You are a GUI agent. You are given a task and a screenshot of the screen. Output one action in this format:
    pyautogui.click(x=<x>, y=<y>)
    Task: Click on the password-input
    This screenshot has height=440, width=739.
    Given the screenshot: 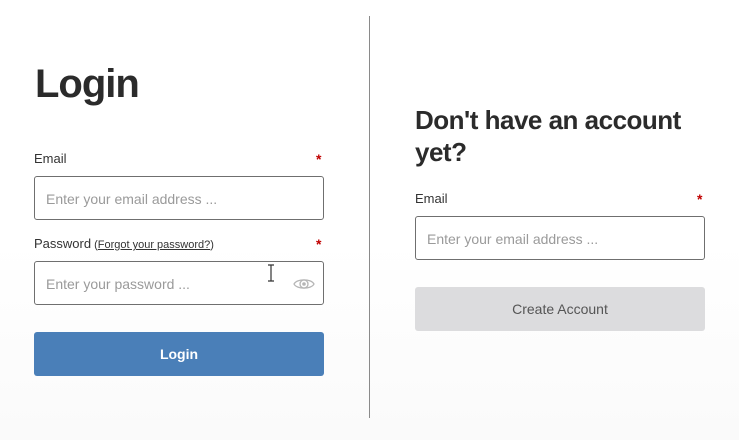 What is the action you would take?
    pyautogui.click(x=163, y=284)
    